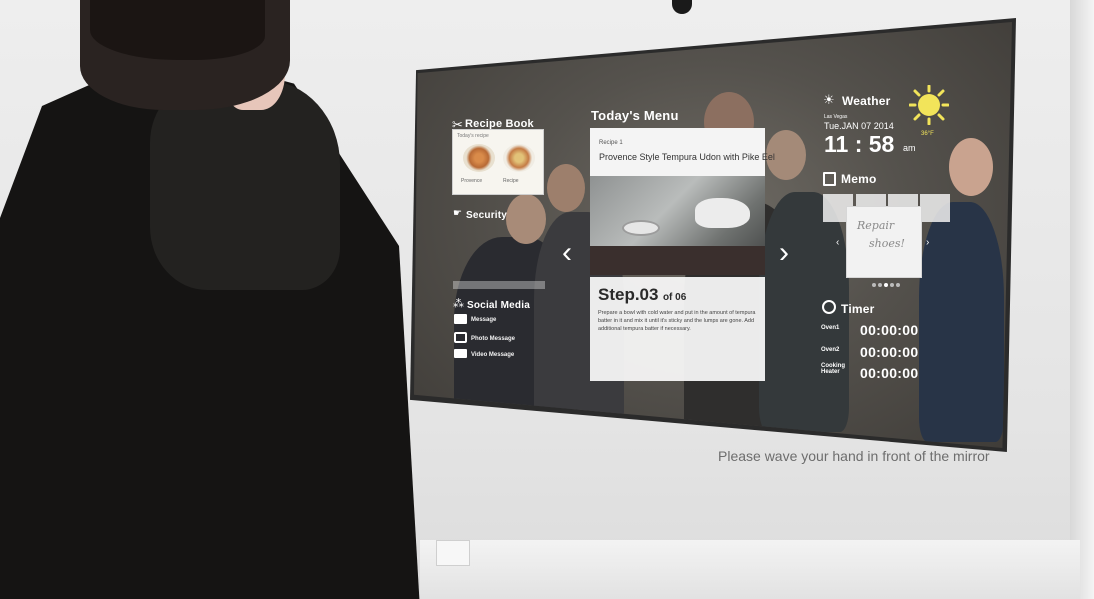  What do you see at coordinates (628, 294) in the screenshot?
I see `step-number: Step.03` at bounding box center [628, 294].